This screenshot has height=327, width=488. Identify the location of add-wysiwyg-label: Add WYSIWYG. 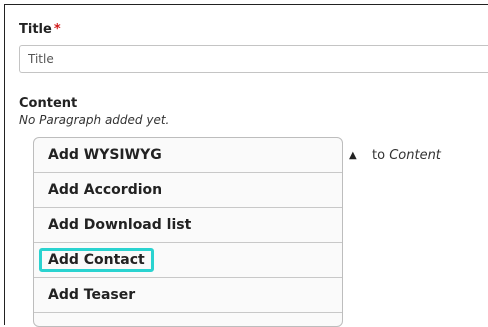
(105, 155).